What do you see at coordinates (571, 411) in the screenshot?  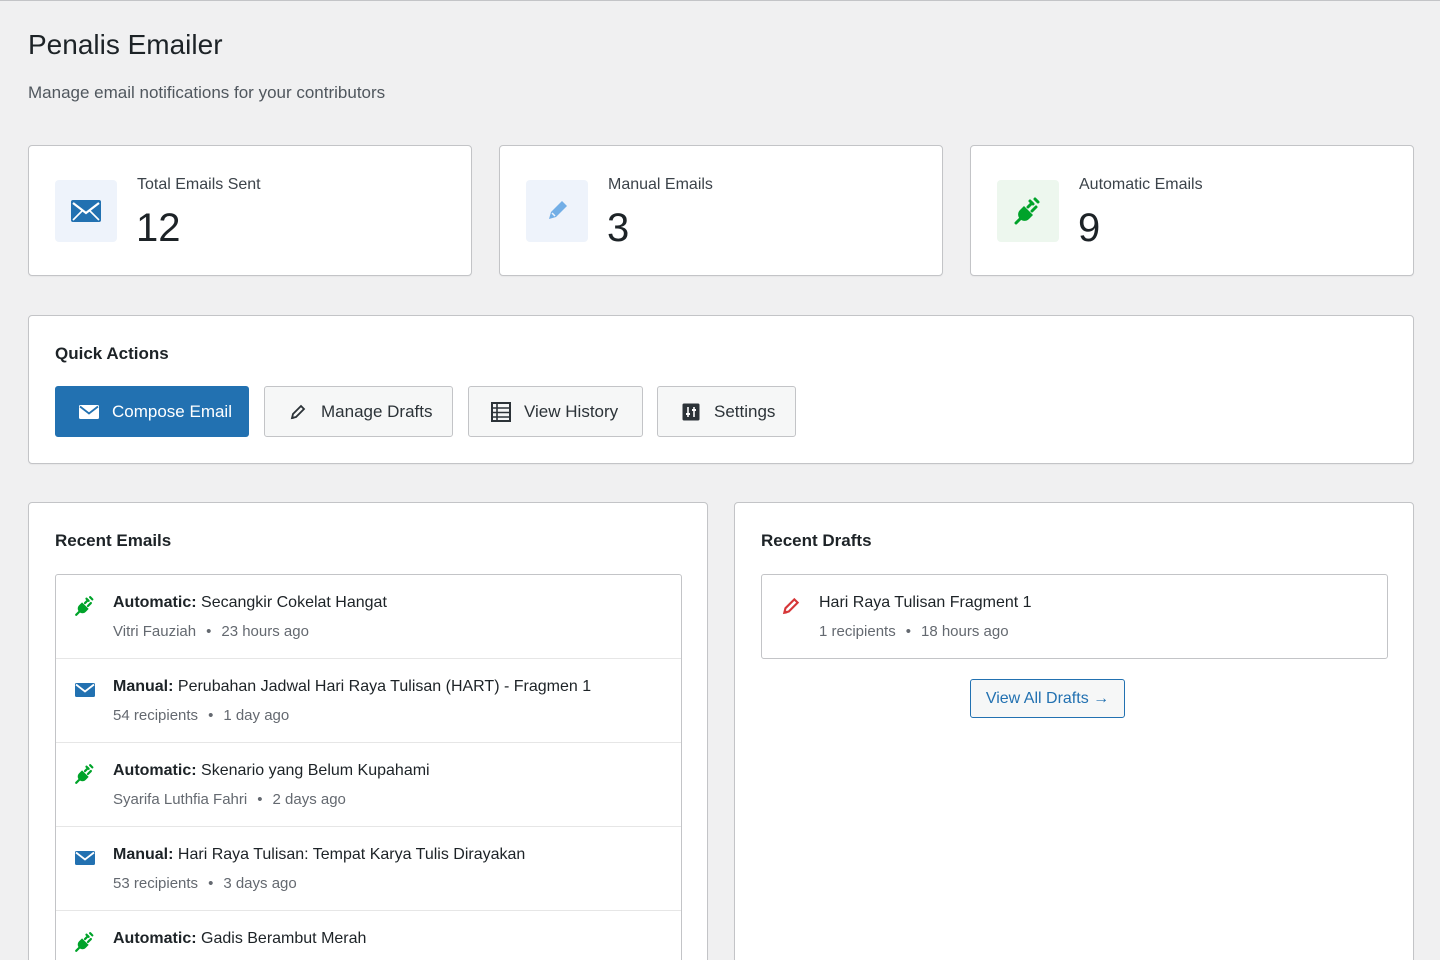 I see `view-history-label: View History` at bounding box center [571, 411].